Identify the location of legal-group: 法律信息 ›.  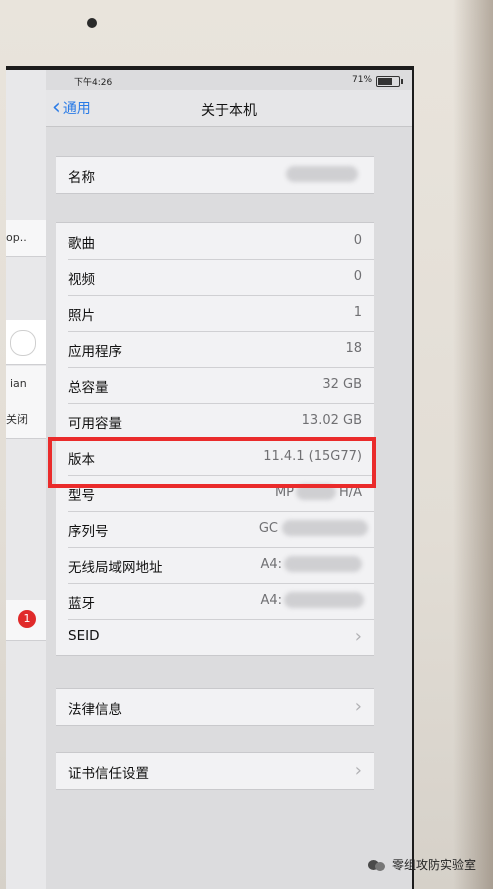
(215, 707).